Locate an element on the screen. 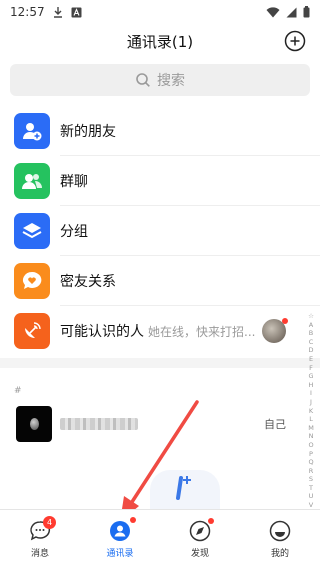 The height and width of the screenshot is (569, 320). tab-discover: 发现 is located at coordinates (200, 539).